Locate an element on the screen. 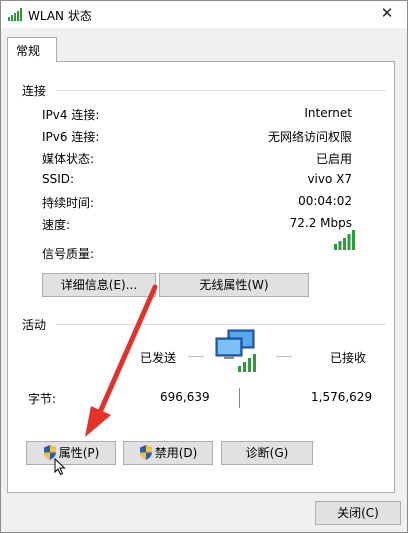  tab-general: 常规 is located at coordinates (32, 49).